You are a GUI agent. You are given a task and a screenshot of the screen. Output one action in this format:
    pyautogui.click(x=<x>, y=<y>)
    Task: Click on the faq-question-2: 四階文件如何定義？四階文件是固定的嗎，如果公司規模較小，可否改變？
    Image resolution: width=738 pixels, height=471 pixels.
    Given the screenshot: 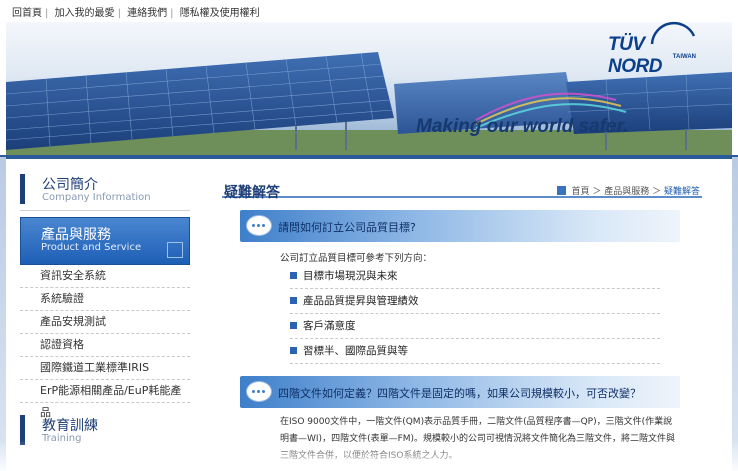 What is the action you would take?
    pyautogui.click(x=460, y=392)
    